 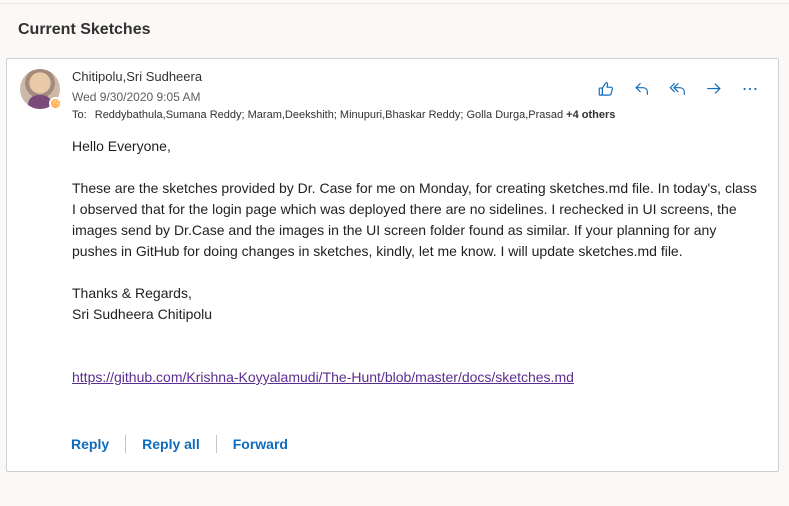 I want to click on forward-button: Forward, so click(x=260, y=444).